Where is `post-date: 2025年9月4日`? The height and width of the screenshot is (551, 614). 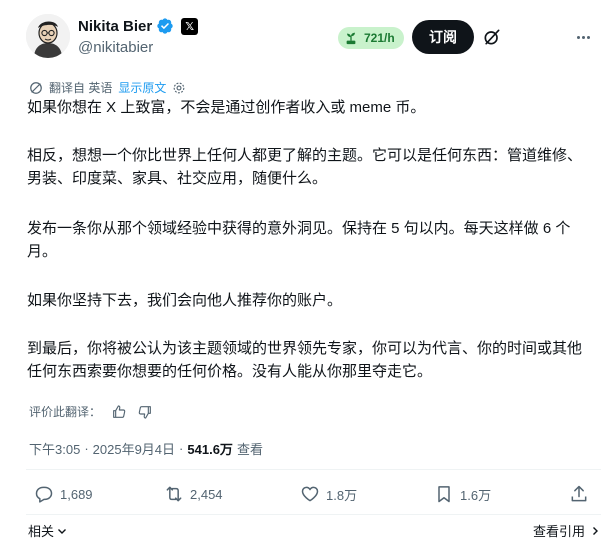
post-date: 2025年9月4日 is located at coordinates (134, 448).